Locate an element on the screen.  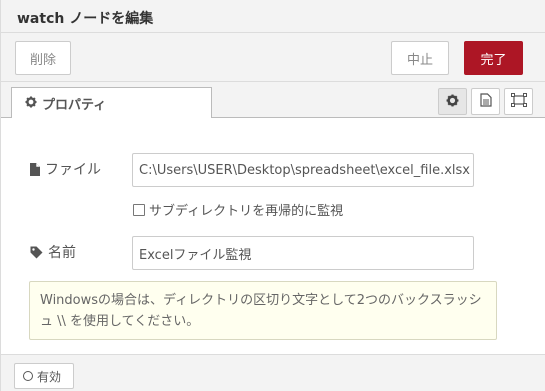
done-button: 完了 is located at coordinates (493, 58).